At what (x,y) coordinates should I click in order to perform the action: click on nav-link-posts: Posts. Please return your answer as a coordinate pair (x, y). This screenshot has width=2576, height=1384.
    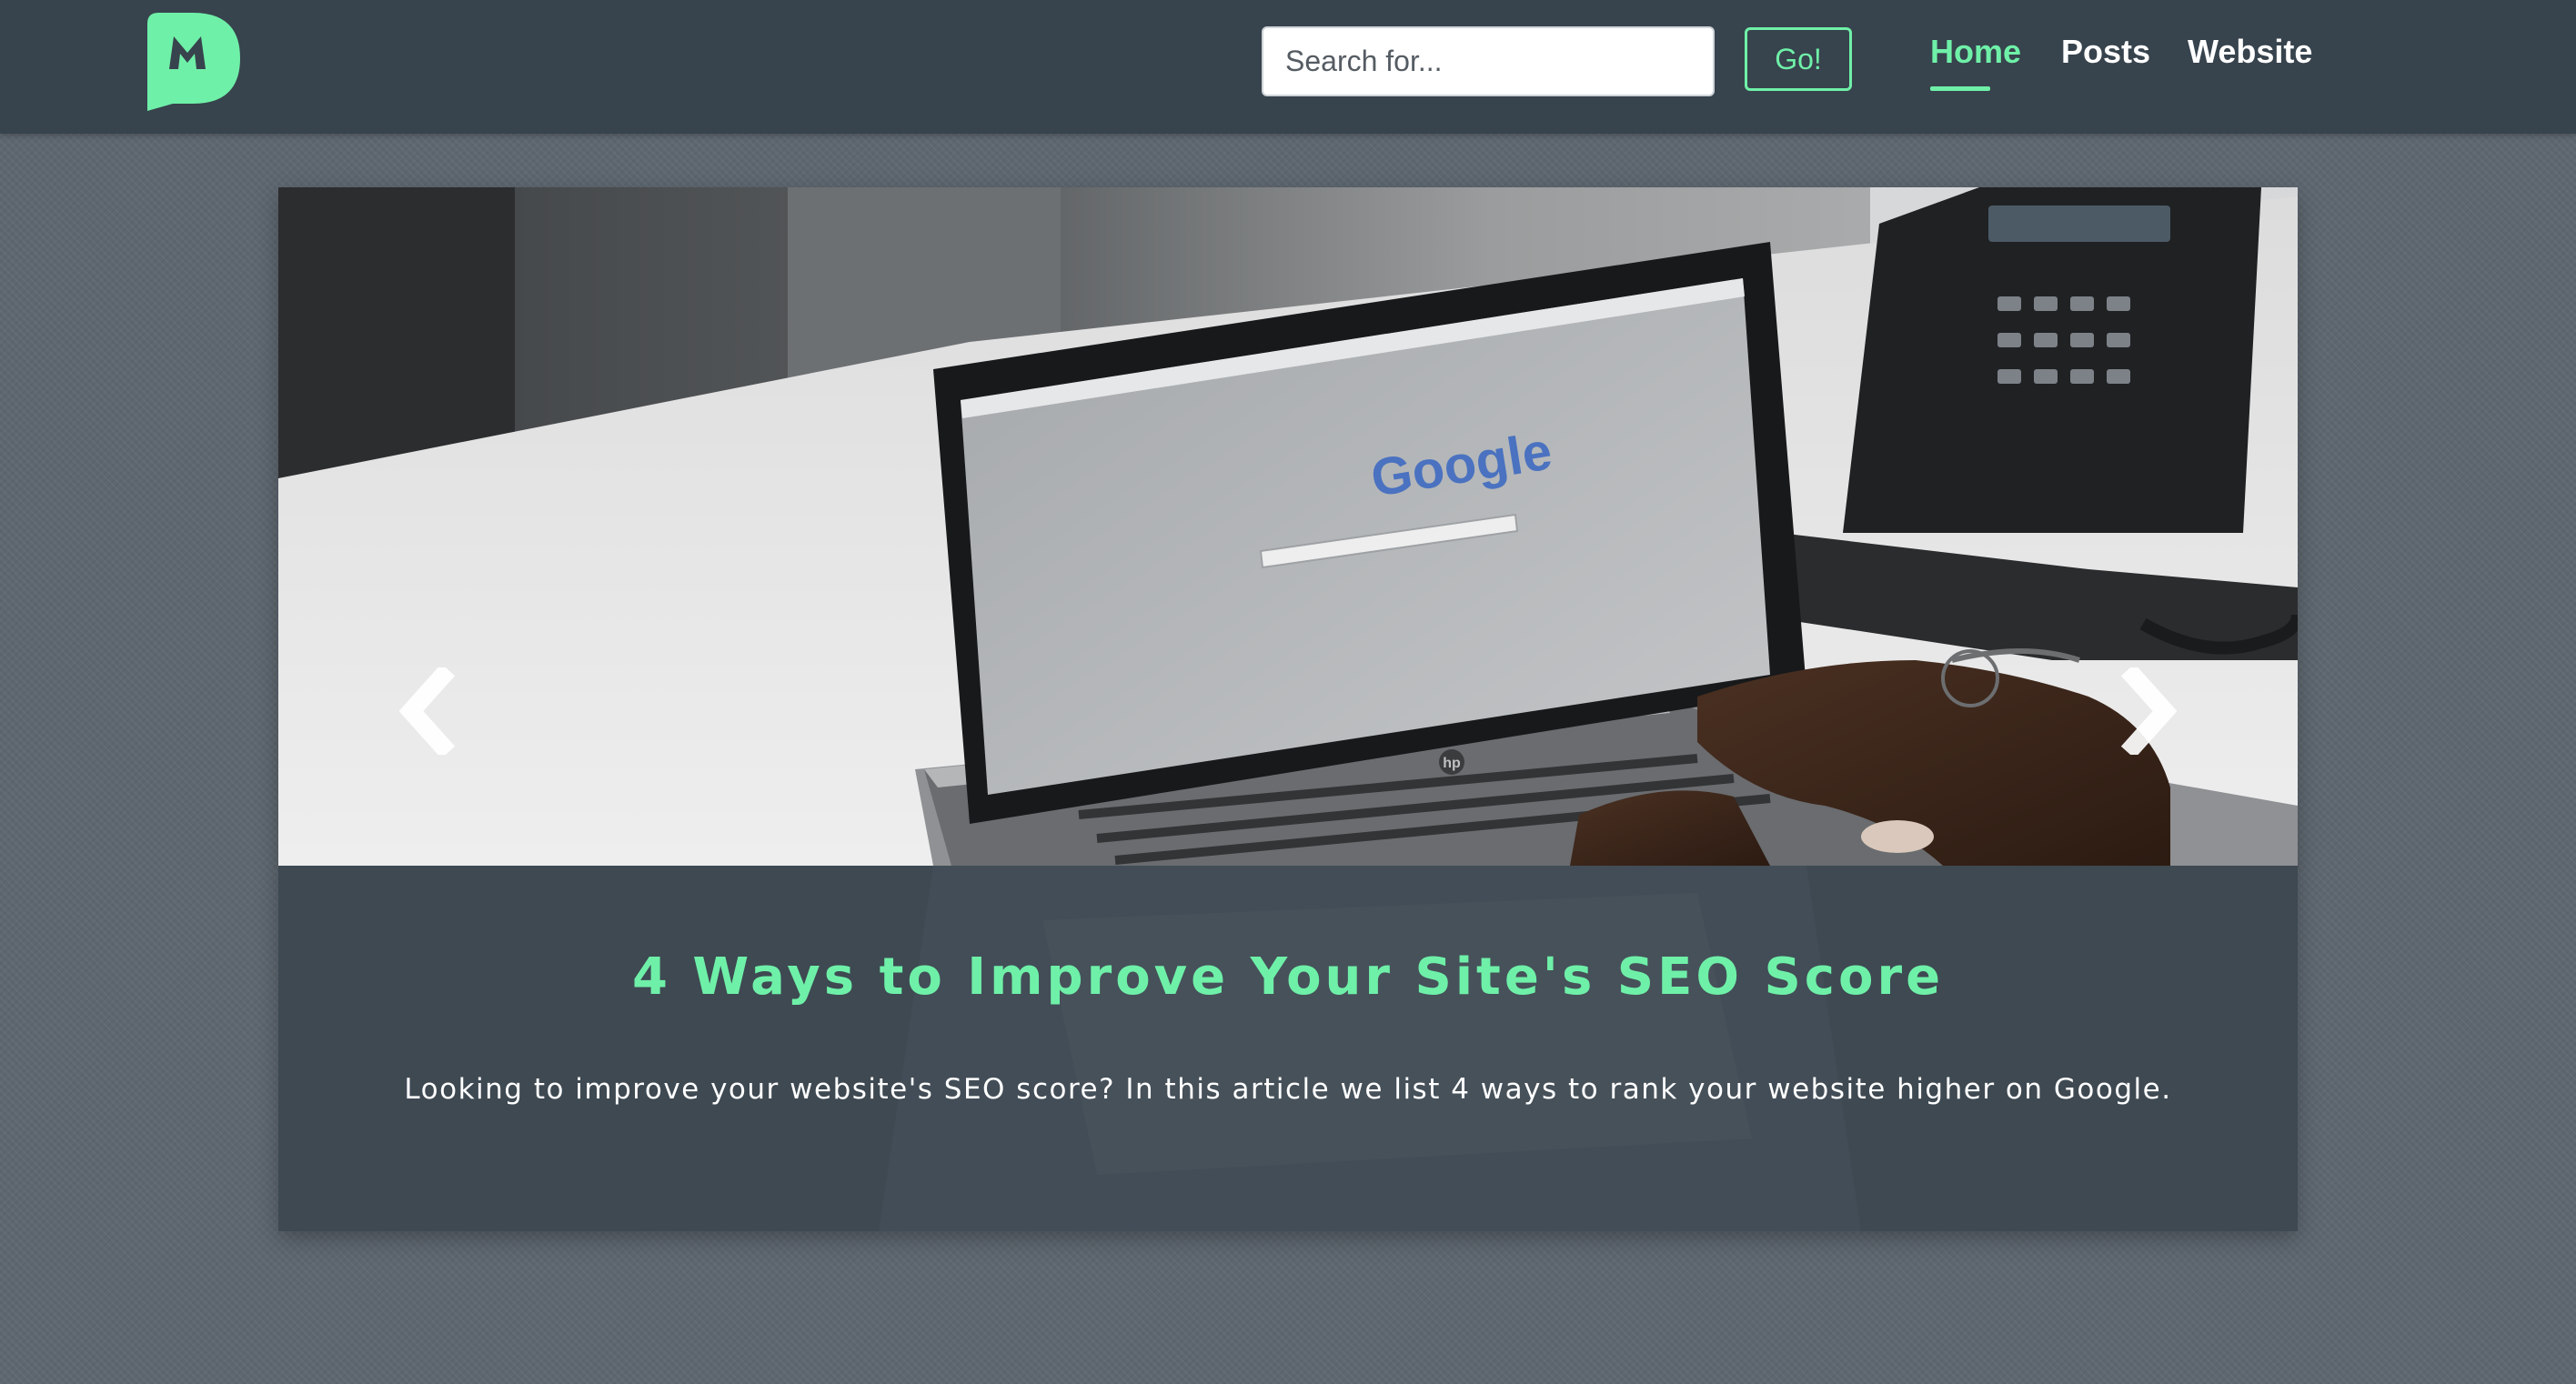
    Looking at the image, I should click on (2105, 52).